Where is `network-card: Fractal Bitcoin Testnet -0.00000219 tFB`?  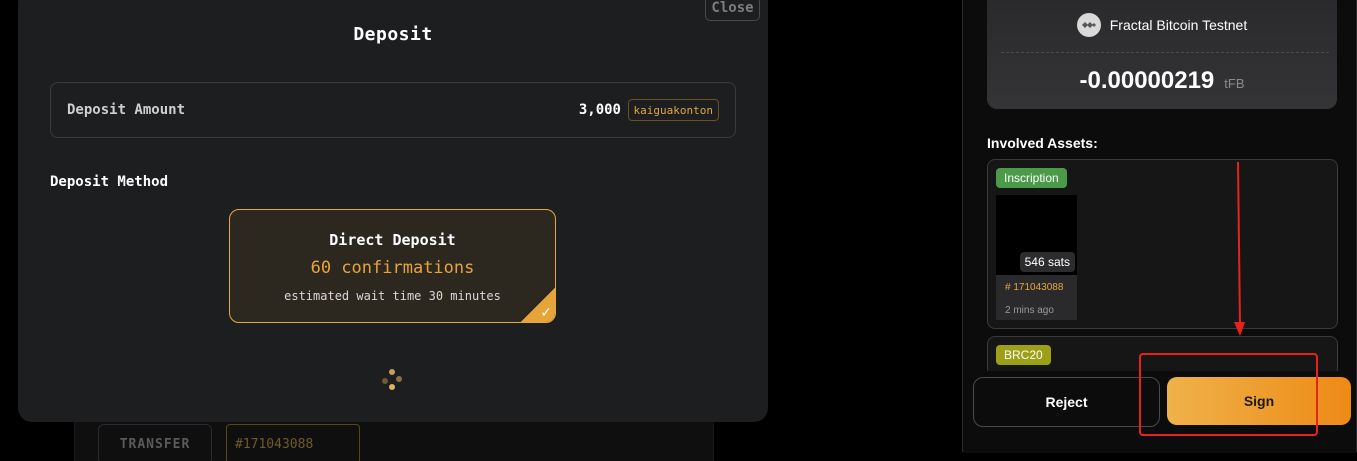
network-card: Fractal Bitcoin Testnet -0.00000219 tFB is located at coordinates (1162, 54).